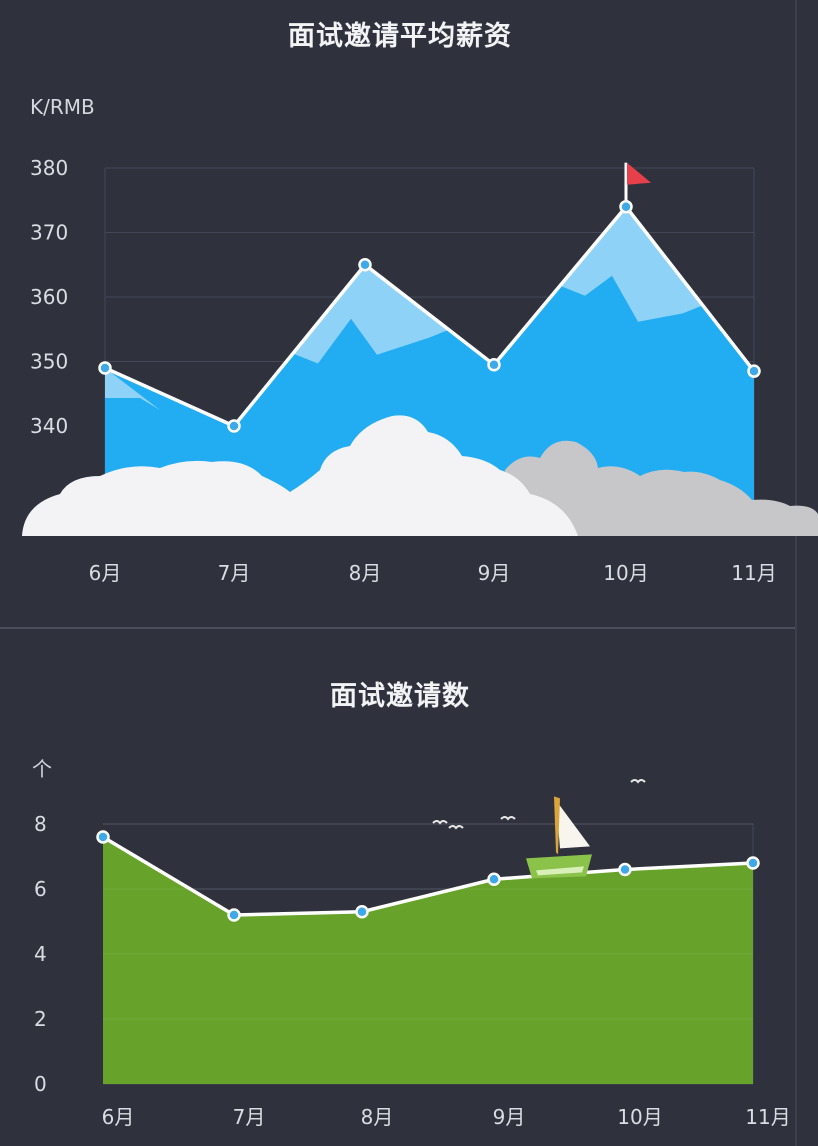 The width and height of the screenshot is (818, 1146). What do you see at coordinates (40, 824) in the screenshot?
I see `count-y-tick-label: 8` at bounding box center [40, 824].